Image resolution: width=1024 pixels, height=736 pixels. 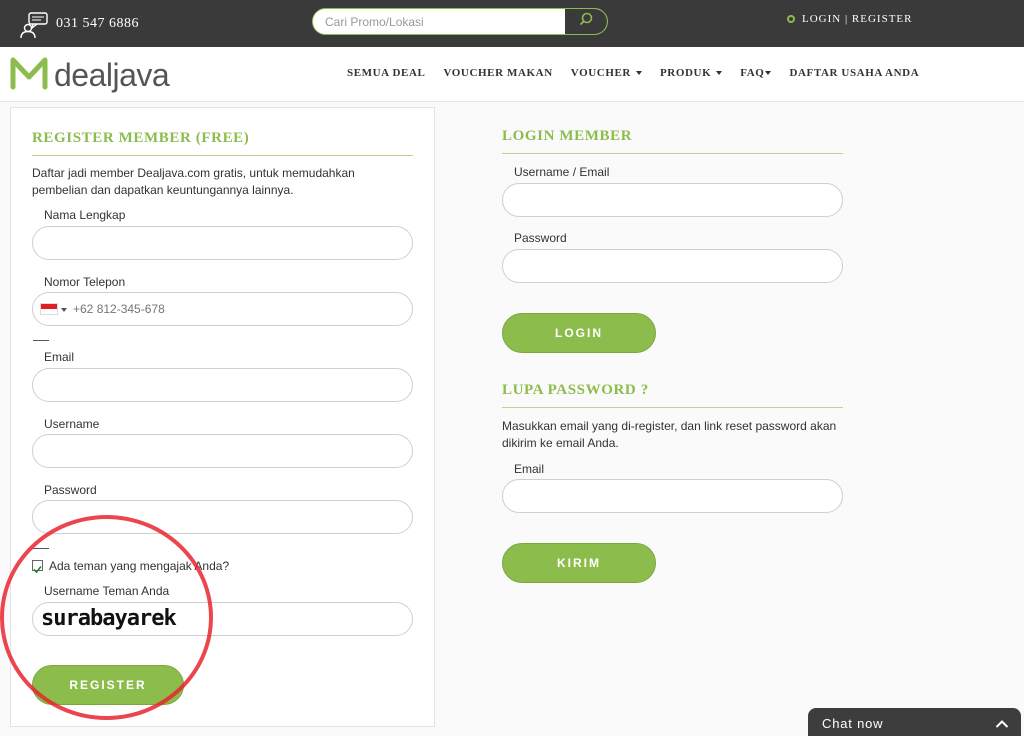 What do you see at coordinates (59, 357) in the screenshot?
I see `email-label: Email` at bounding box center [59, 357].